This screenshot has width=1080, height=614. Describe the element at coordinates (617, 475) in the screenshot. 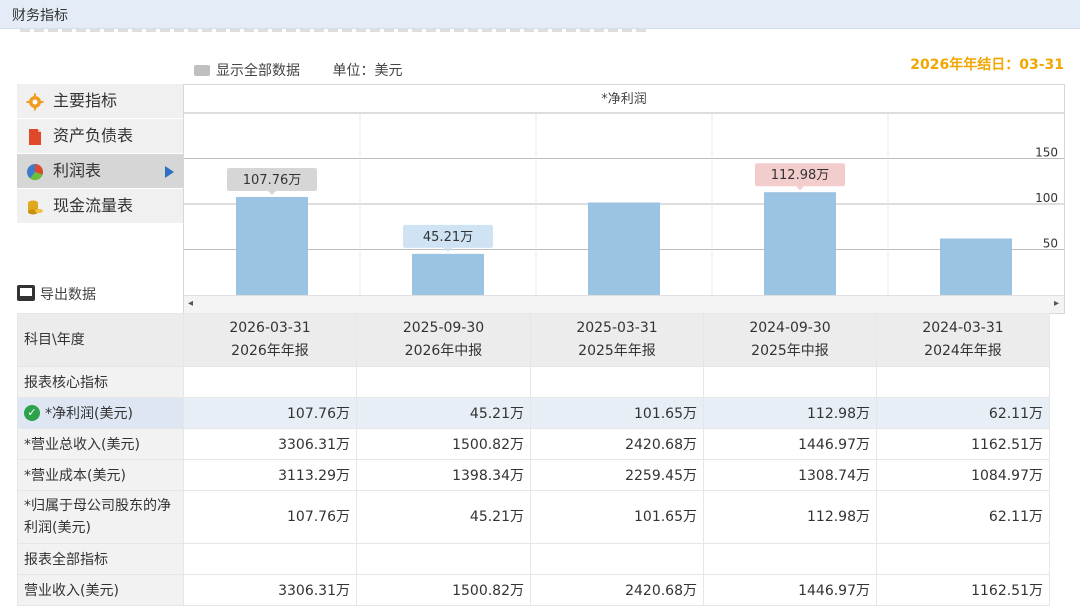

I see `table-cell: 2259.45万` at that location.